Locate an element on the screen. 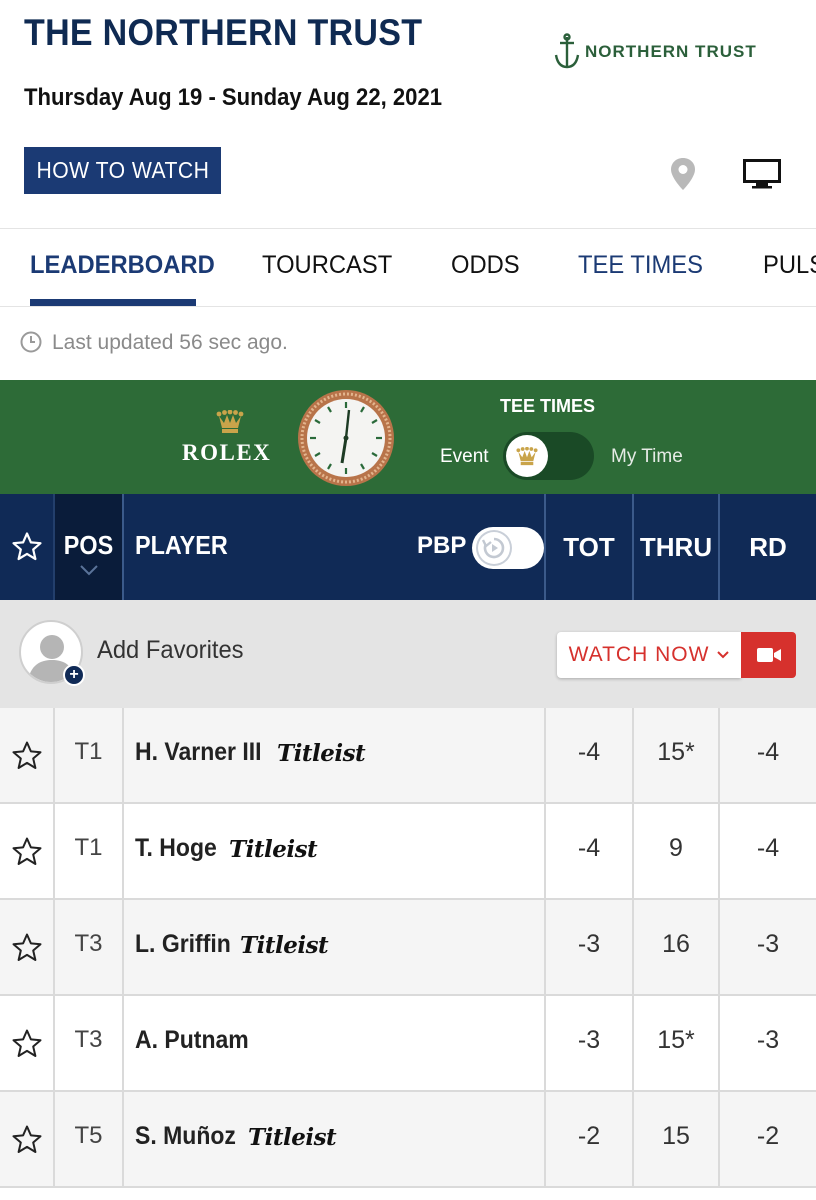 The image size is (816, 1200). position-cell: T5 is located at coordinates (88, 1135).